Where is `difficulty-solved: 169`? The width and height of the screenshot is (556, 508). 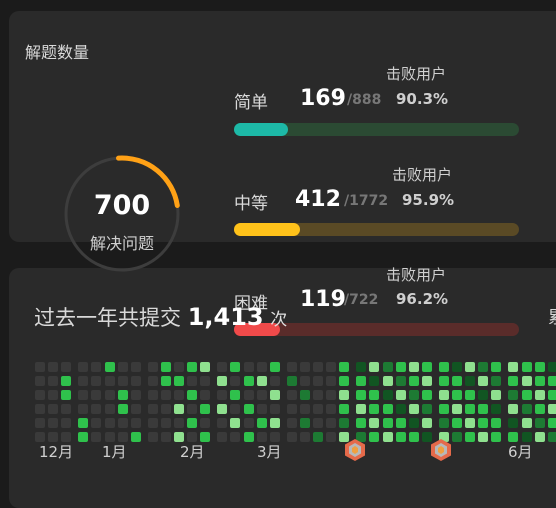
difficulty-solved: 169 is located at coordinates (323, 98).